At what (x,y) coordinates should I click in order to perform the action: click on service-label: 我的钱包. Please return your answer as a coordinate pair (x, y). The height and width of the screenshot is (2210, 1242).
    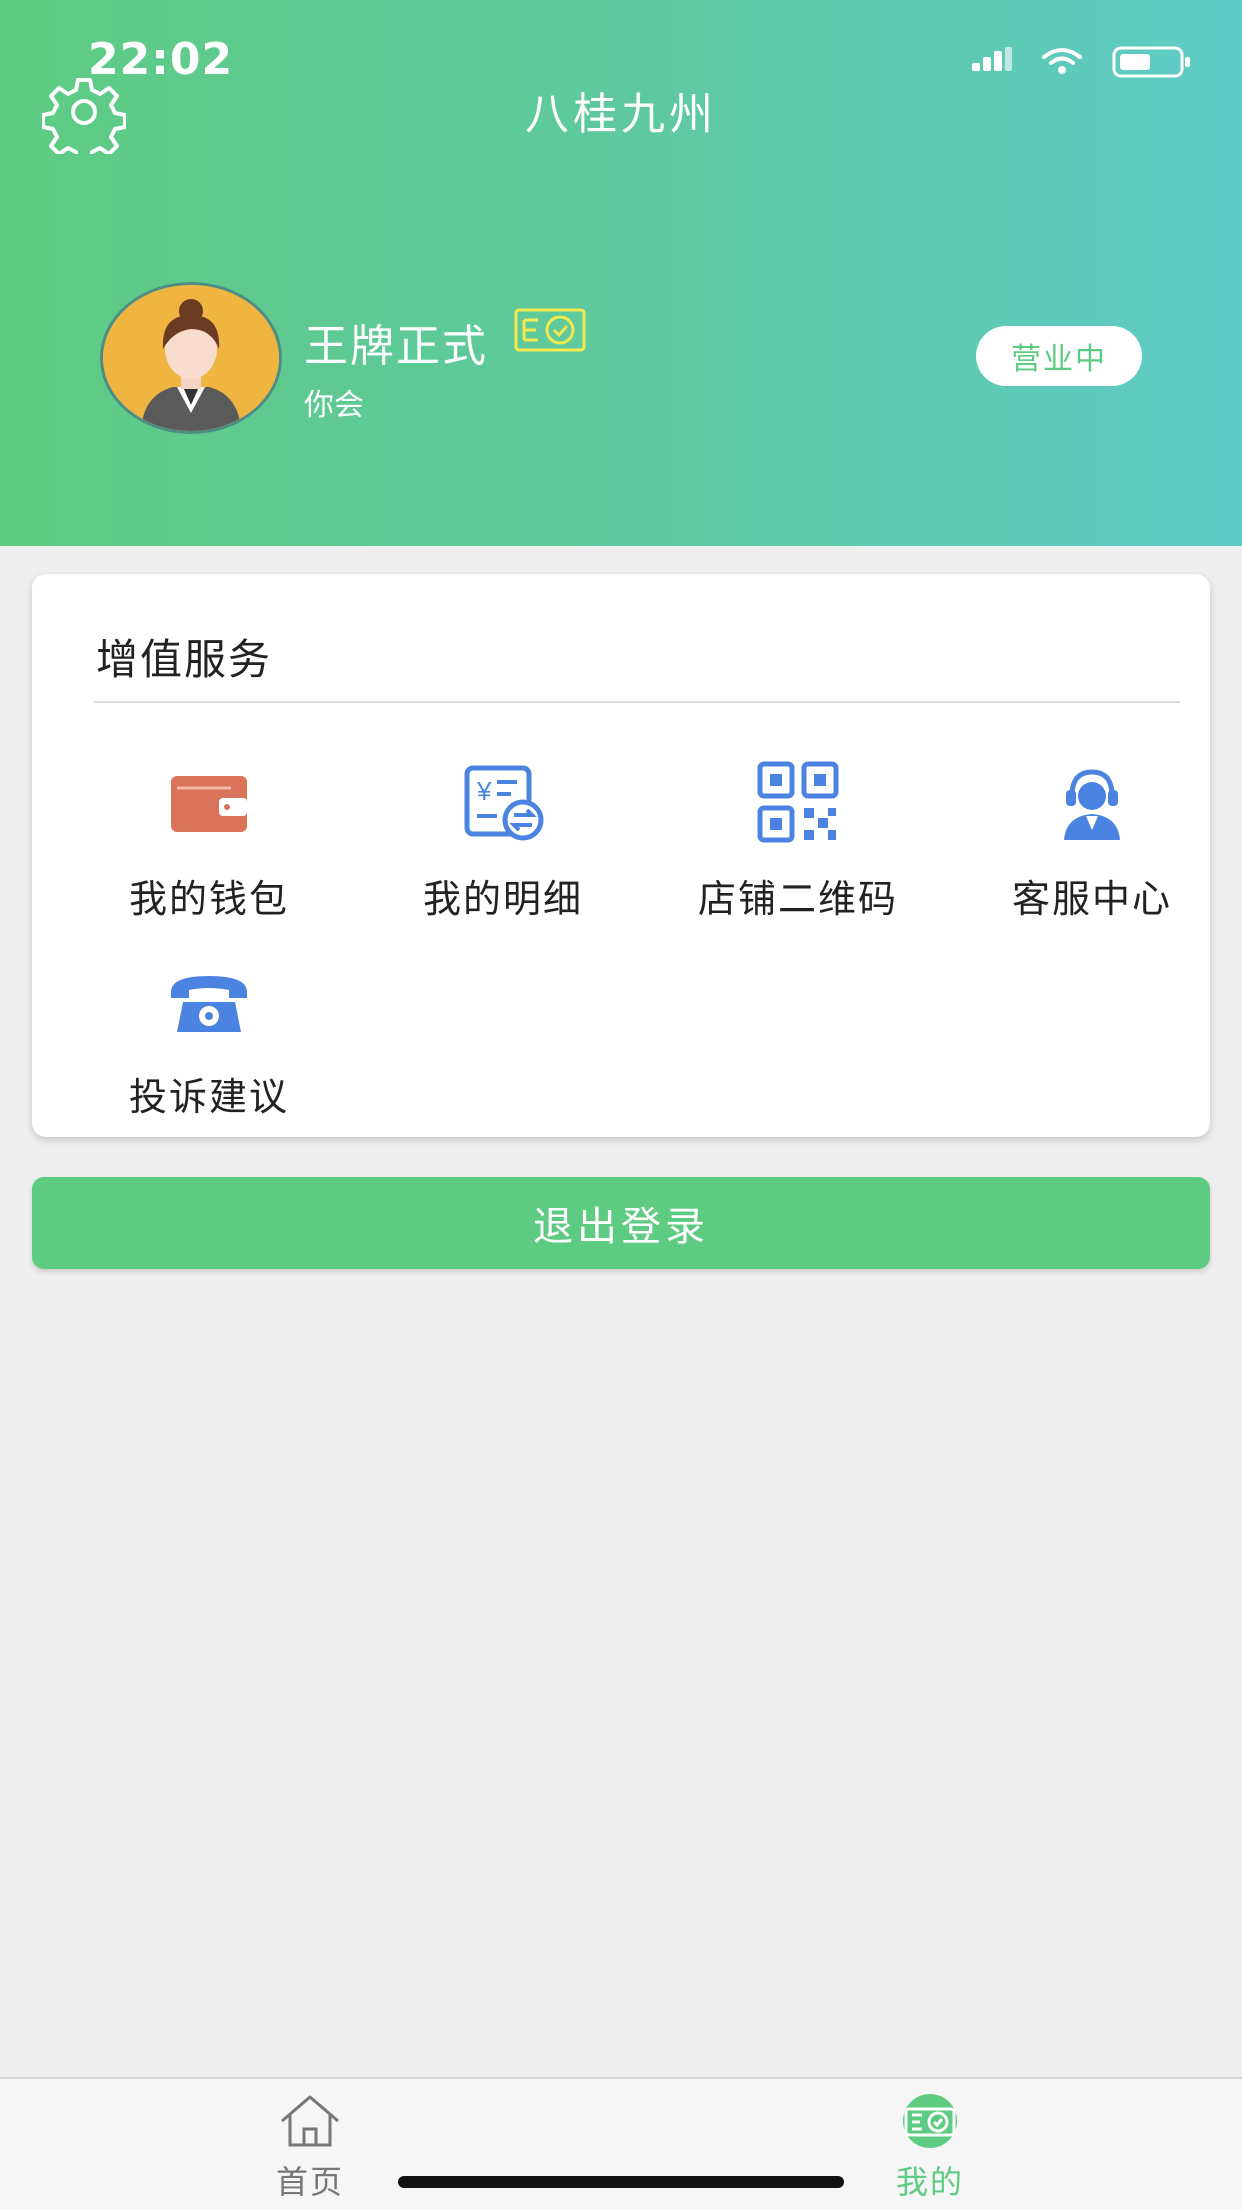
    Looking at the image, I should click on (208, 899).